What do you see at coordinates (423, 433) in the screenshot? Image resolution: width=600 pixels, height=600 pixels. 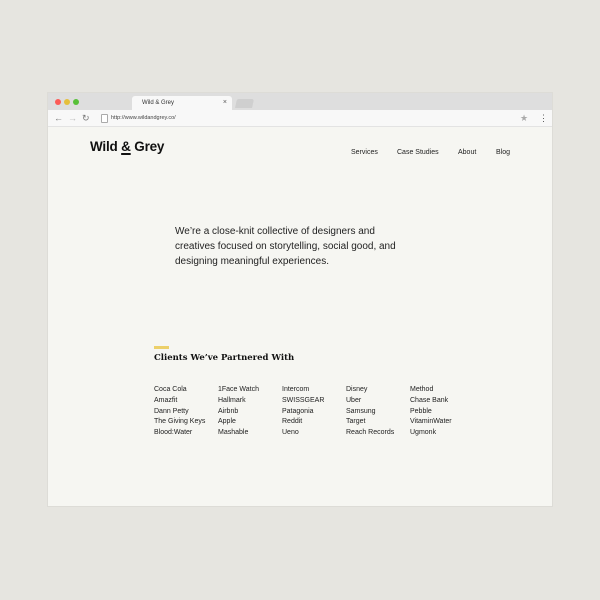 I see `client-name: Ugmonk` at bounding box center [423, 433].